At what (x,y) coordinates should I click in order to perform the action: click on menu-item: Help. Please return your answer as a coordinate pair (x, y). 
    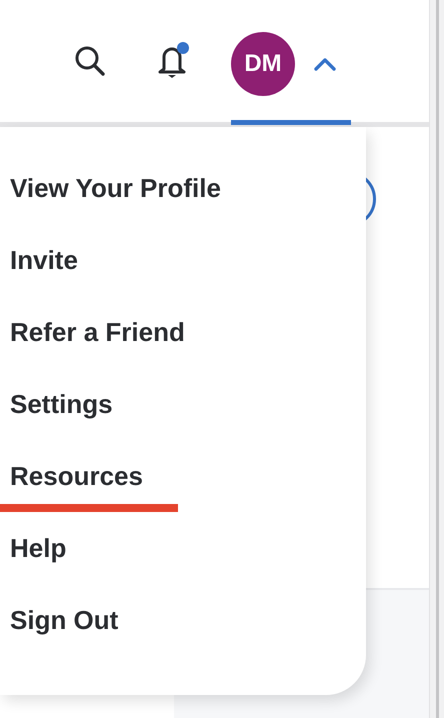
    Looking at the image, I should click on (183, 566).